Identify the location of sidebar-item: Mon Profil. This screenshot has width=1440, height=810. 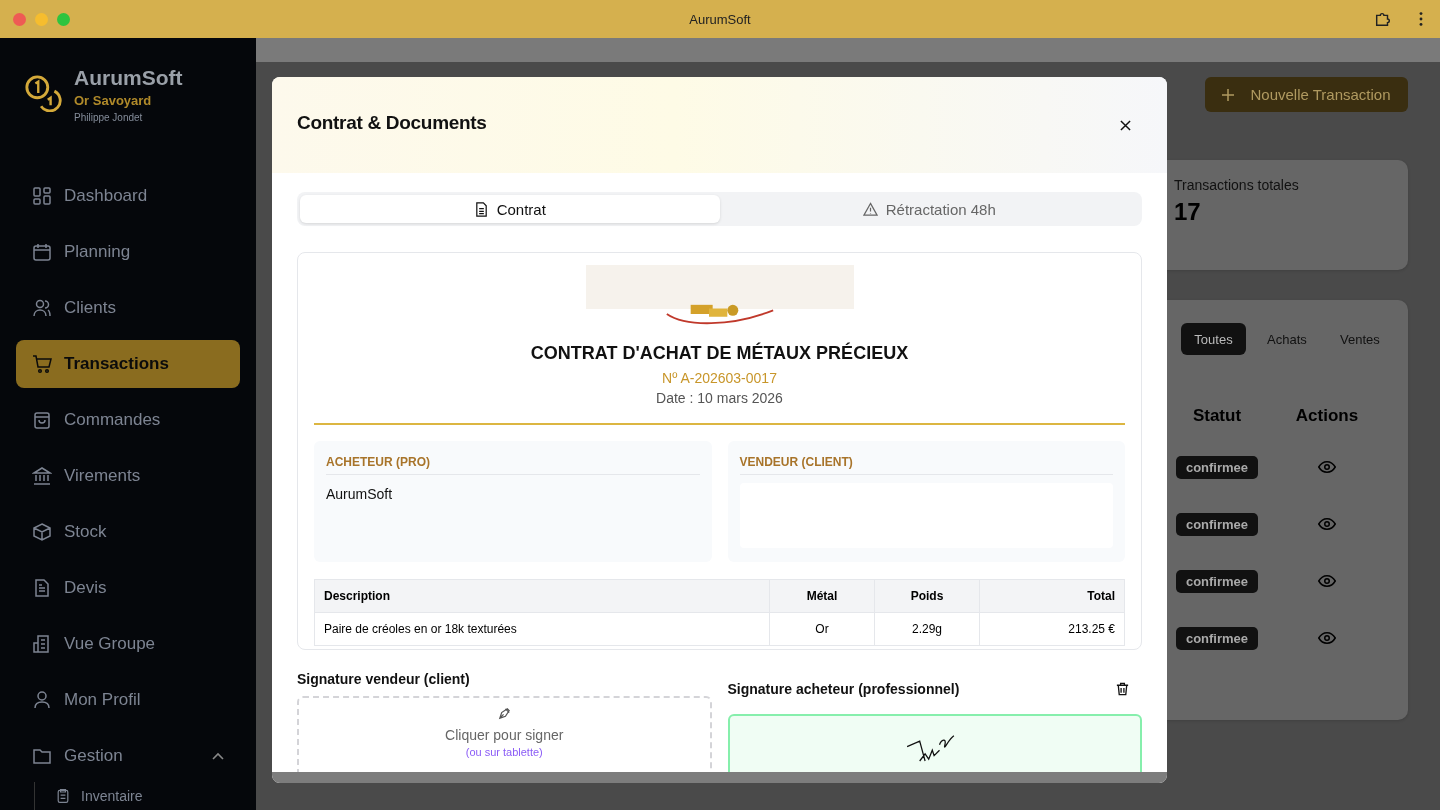
(128, 700).